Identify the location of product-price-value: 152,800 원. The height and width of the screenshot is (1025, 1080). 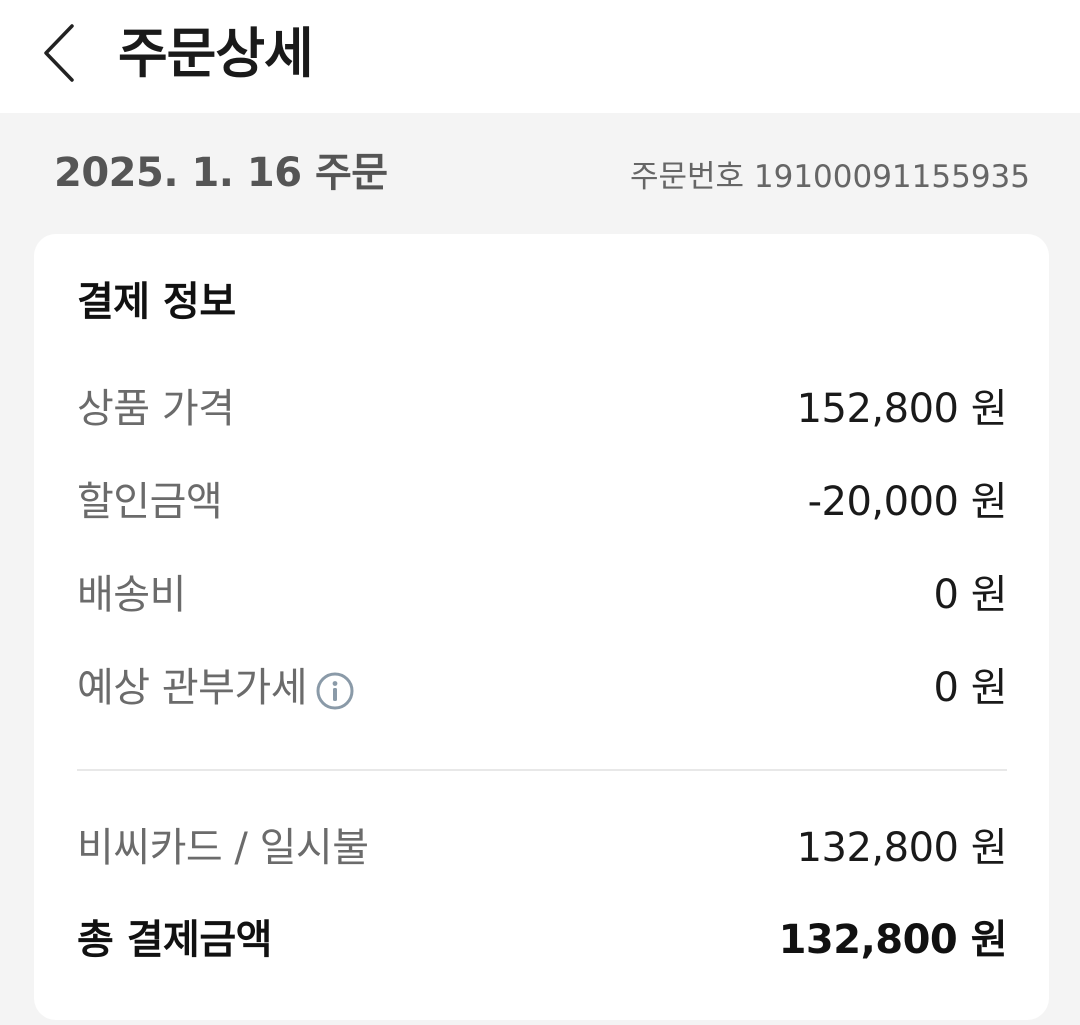
(902, 409).